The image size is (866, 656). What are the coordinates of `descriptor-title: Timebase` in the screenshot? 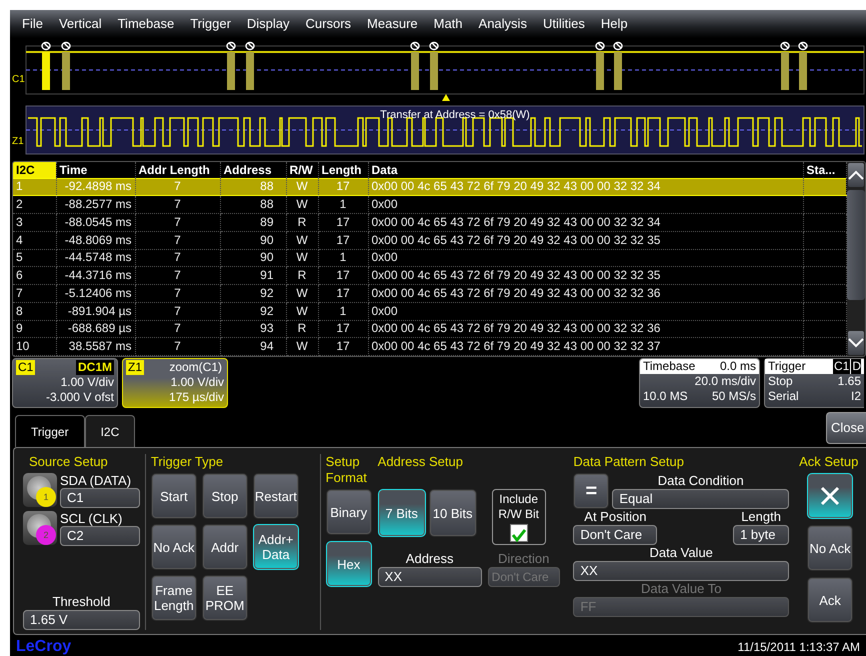 It's located at (669, 366).